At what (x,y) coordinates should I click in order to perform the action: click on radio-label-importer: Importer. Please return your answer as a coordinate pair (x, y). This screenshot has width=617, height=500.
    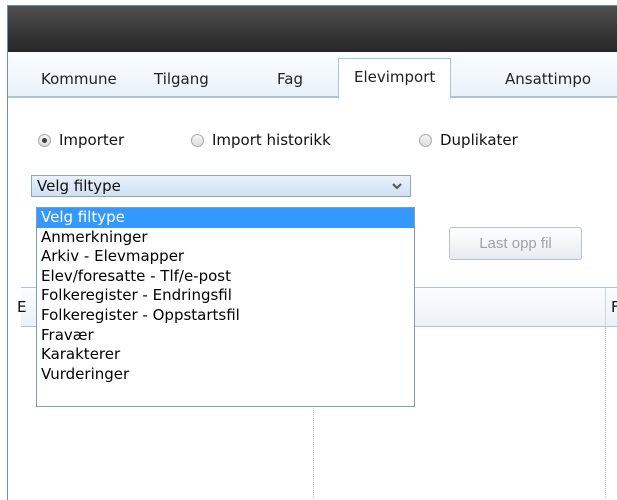
    Looking at the image, I should click on (92, 140).